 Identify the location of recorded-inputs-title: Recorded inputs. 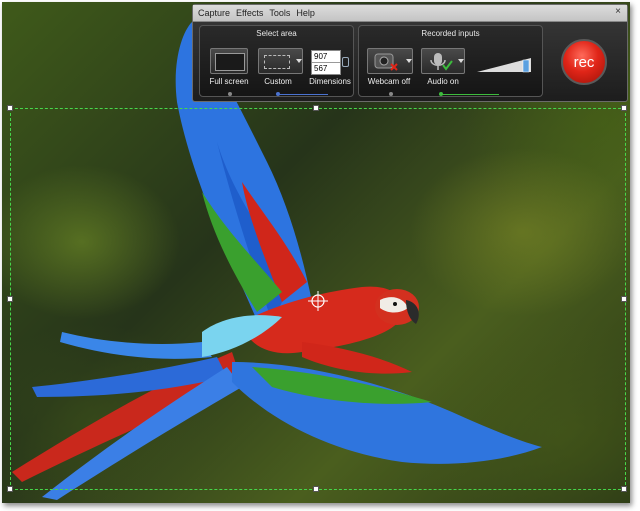
(450, 33).